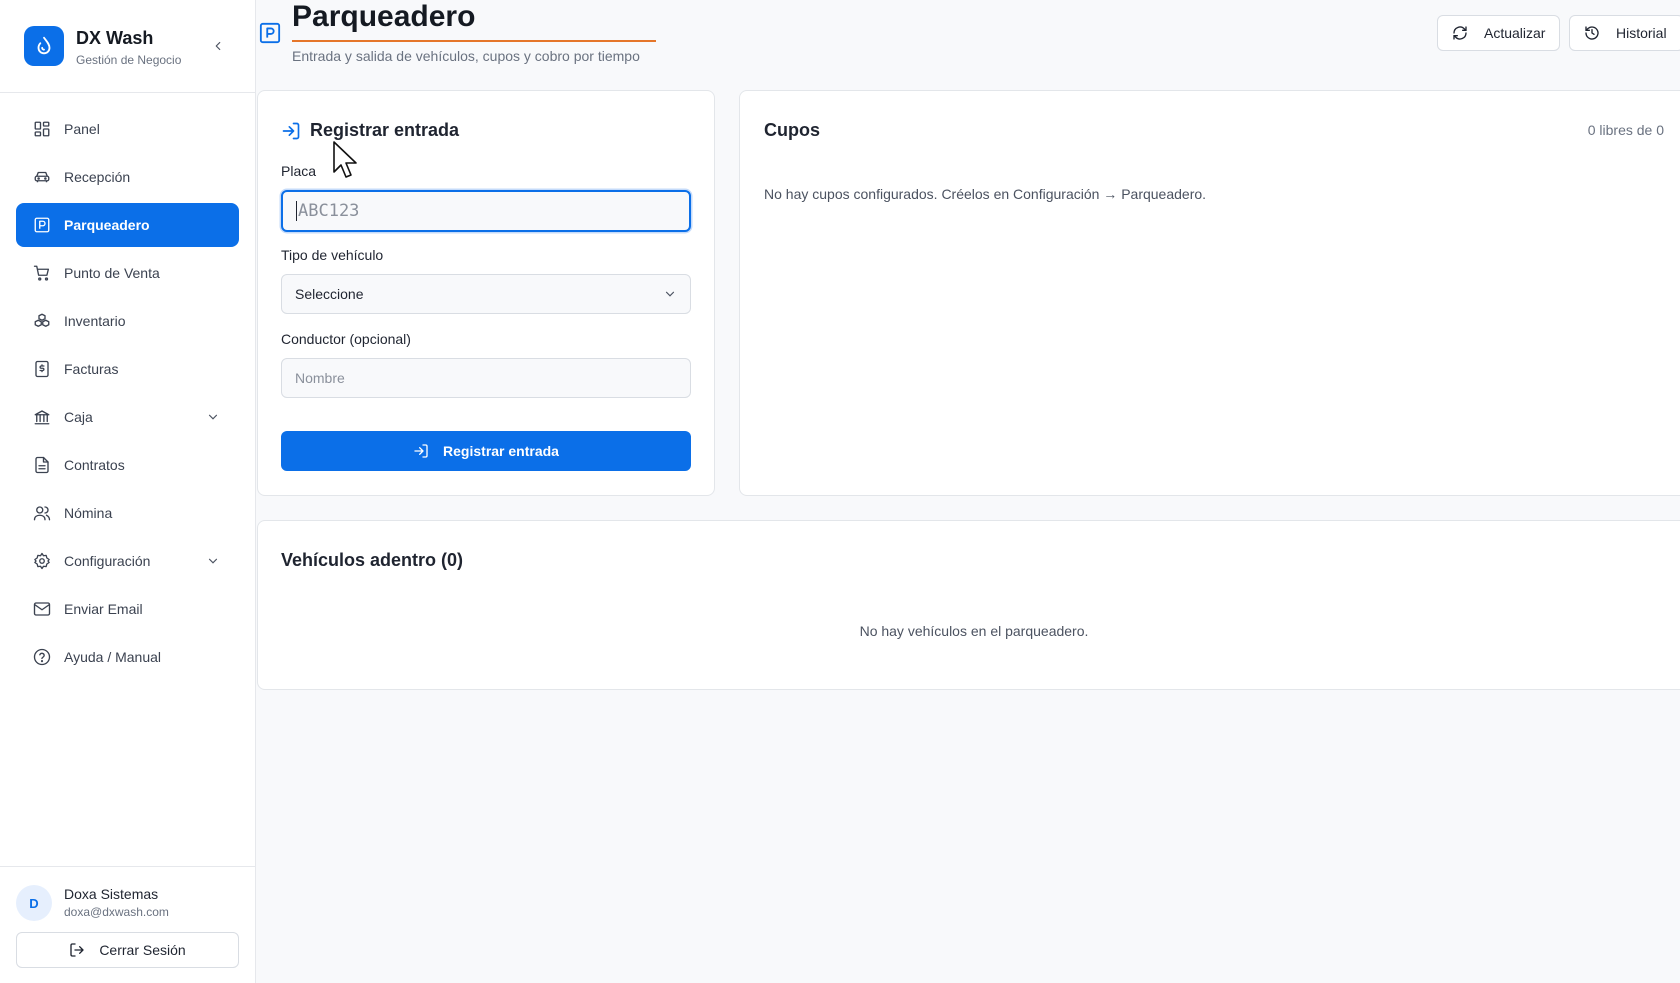 The width and height of the screenshot is (1680, 983). I want to click on placa-label: Placa, so click(299, 171).